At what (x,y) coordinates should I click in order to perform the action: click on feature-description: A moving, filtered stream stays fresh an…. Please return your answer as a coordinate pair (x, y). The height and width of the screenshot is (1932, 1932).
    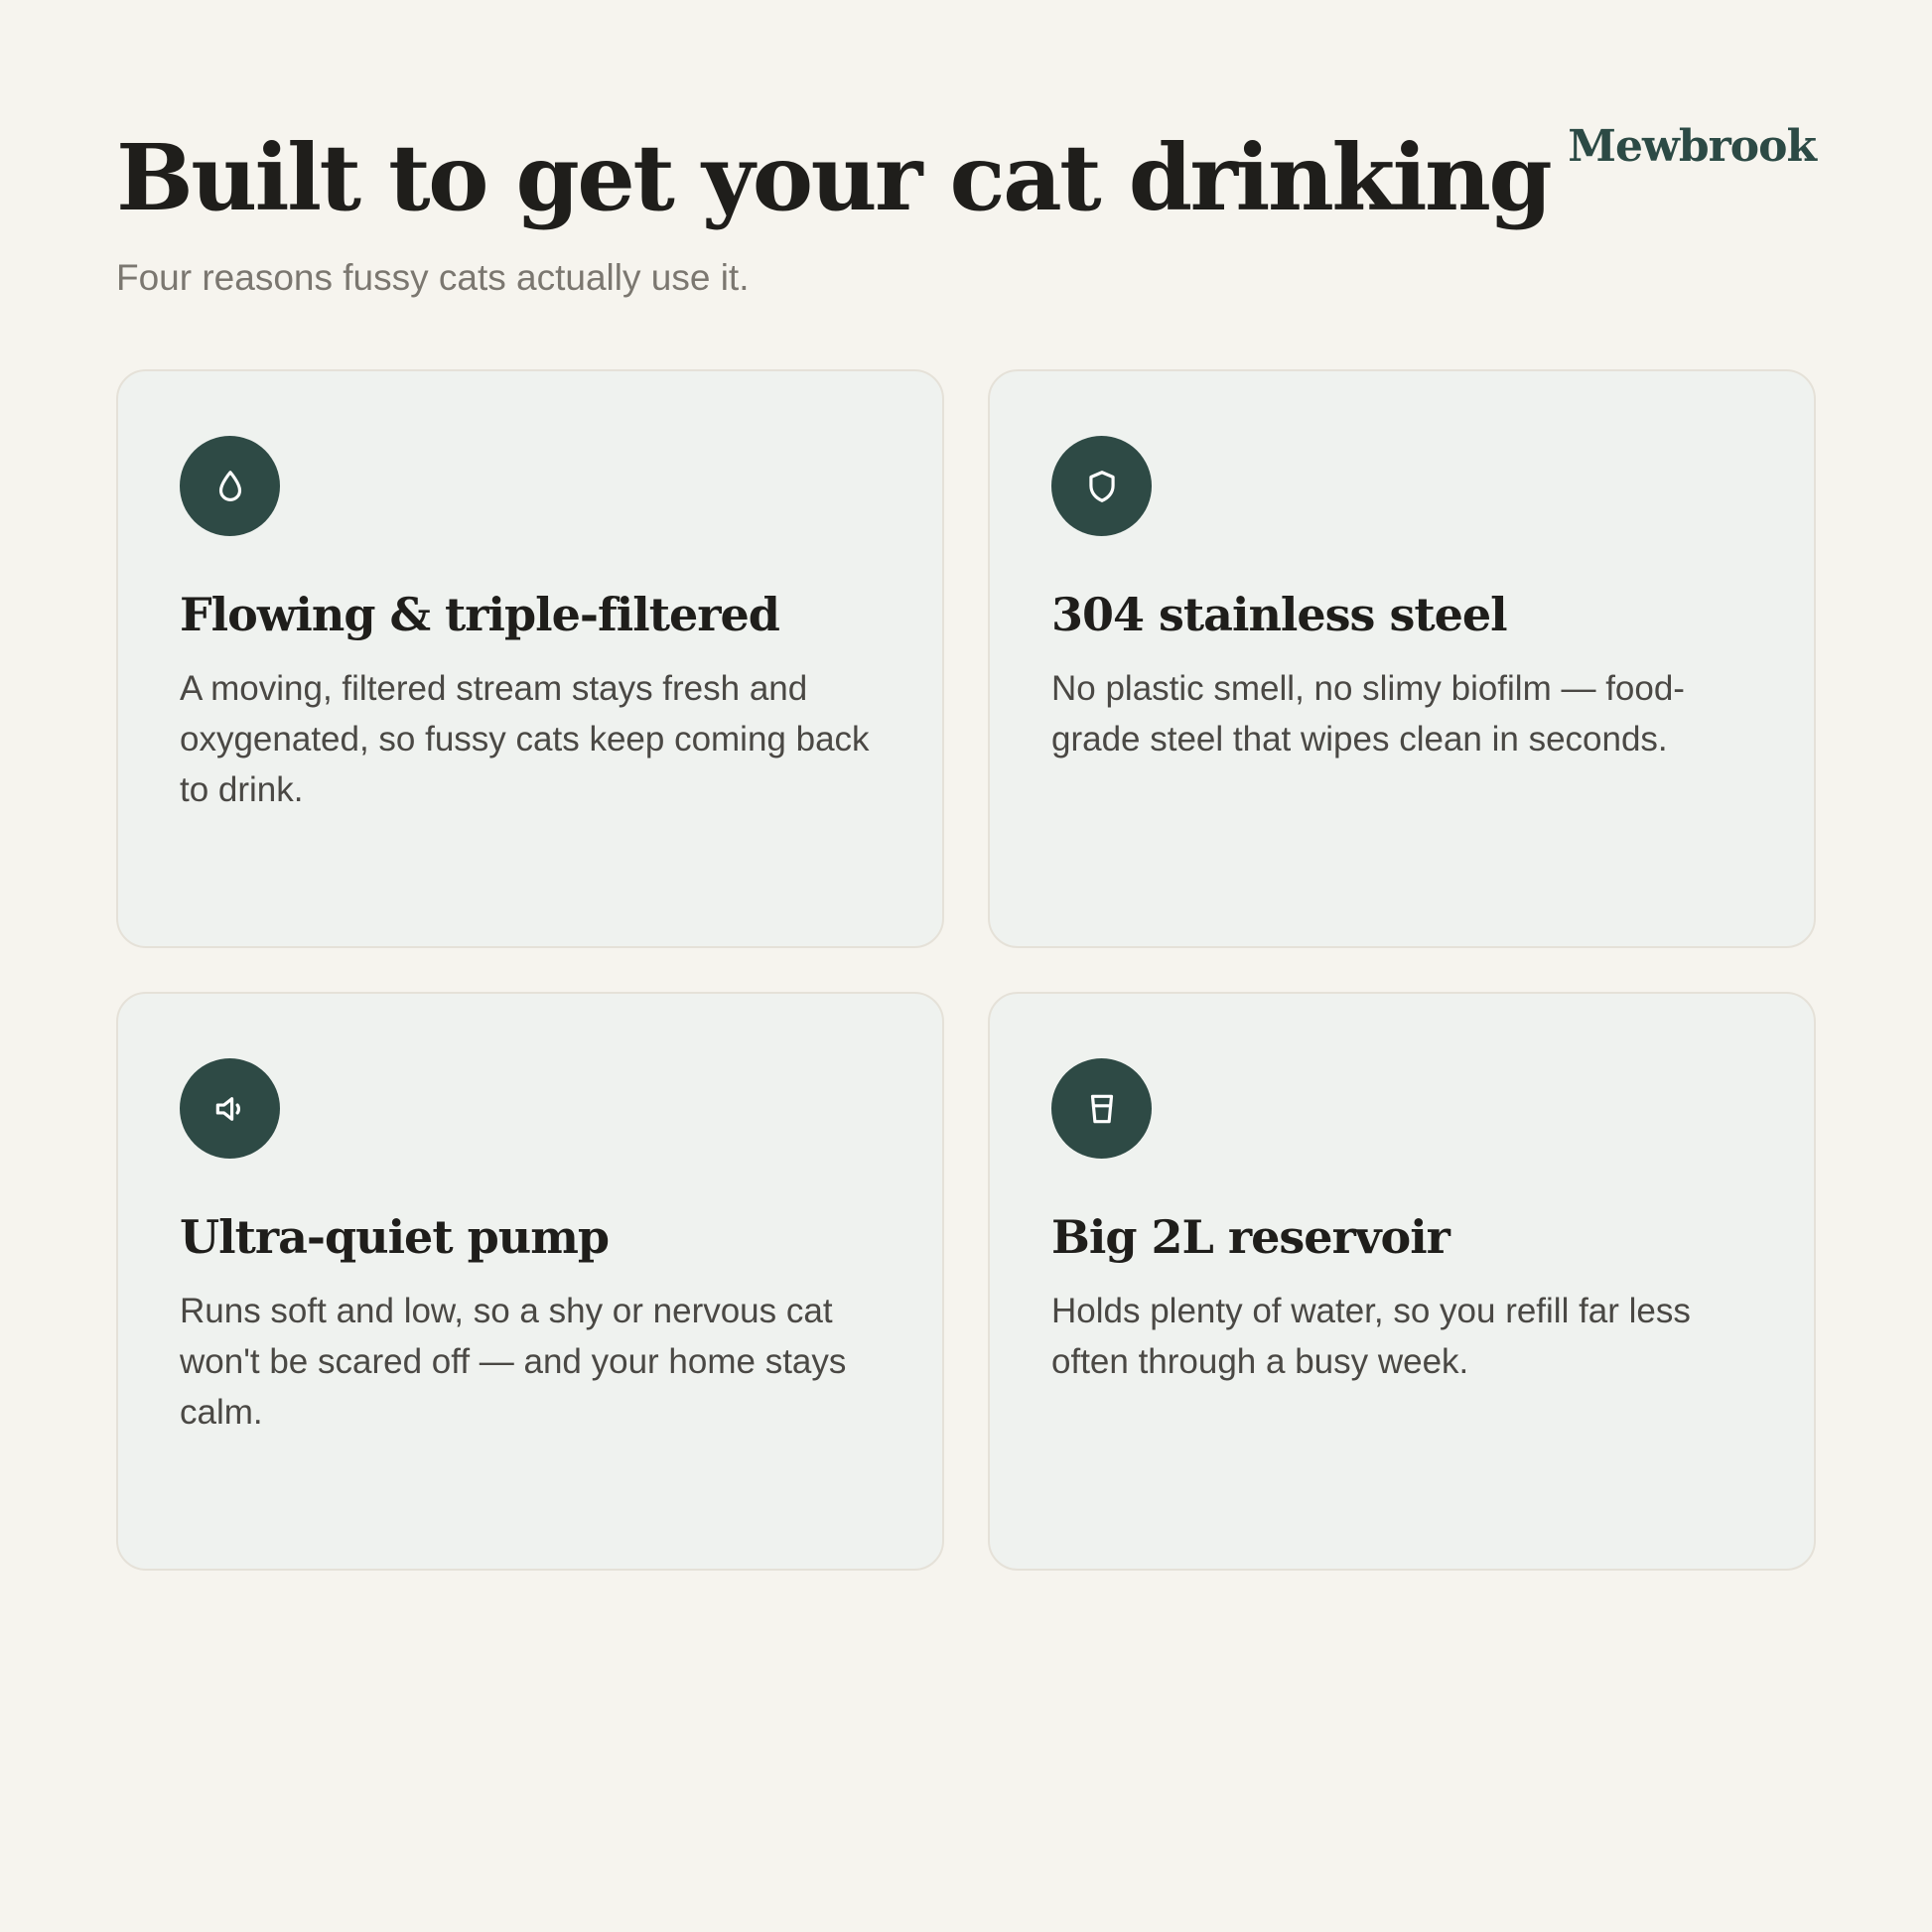
    Looking at the image, I should click on (525, 739).